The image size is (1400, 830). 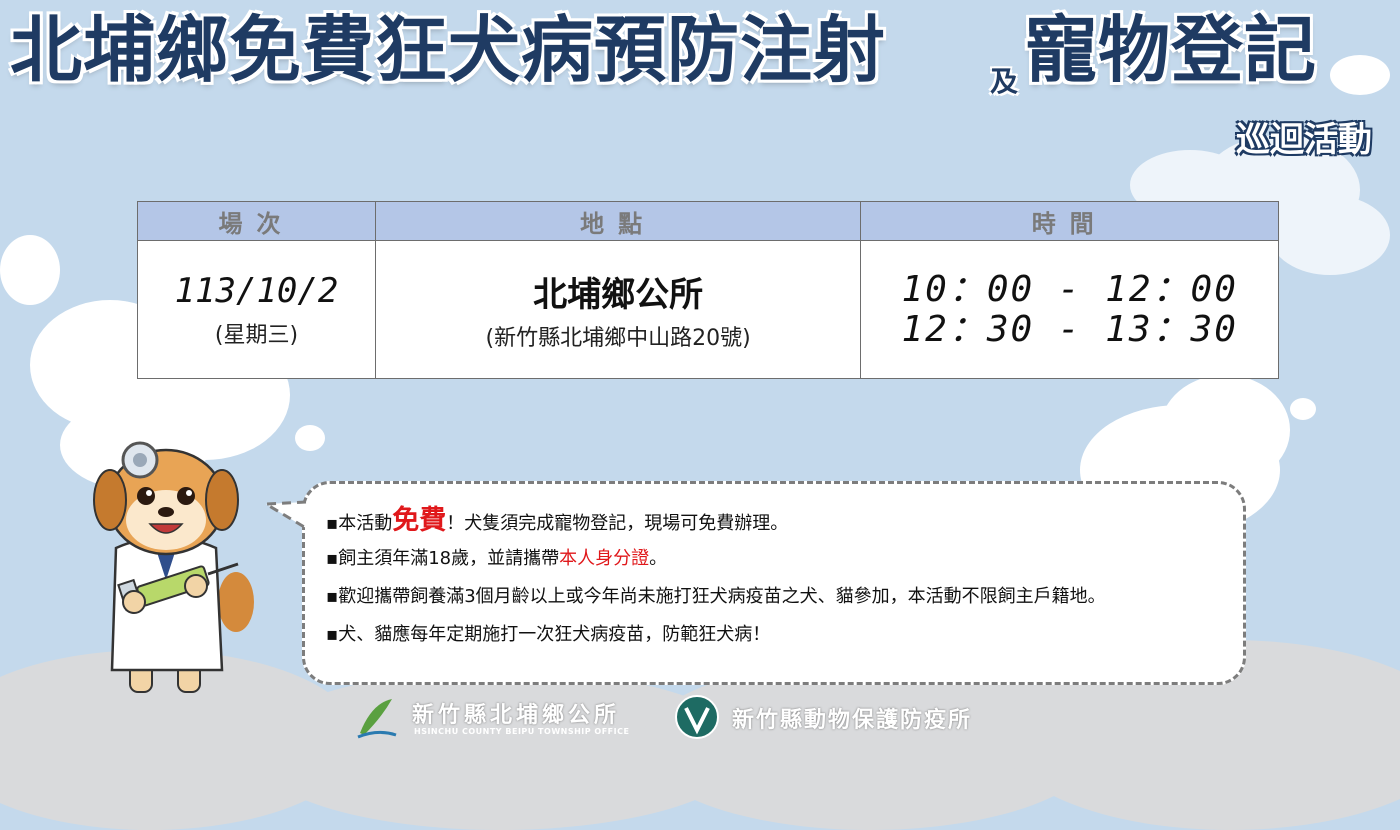 I want to click on location-address: (新竹縣北埔鄉中山路20號), so click(x=618, y=338).